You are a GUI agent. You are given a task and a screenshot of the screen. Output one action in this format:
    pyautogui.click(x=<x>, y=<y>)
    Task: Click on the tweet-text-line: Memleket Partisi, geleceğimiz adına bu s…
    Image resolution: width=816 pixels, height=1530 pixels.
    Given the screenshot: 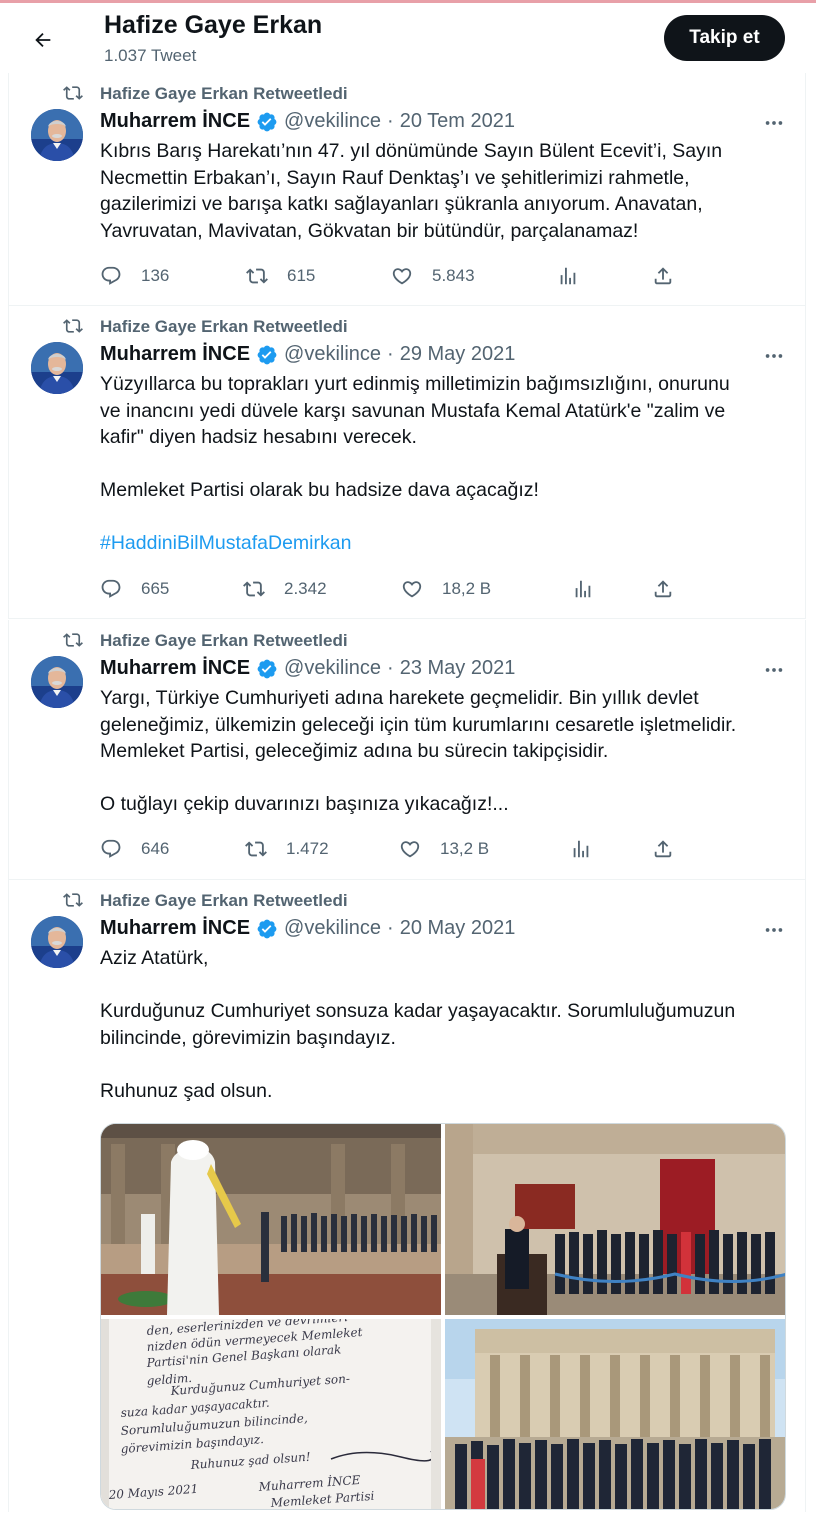 What is the action you would take?
    pyautogui.click(x=354, y=751)
    